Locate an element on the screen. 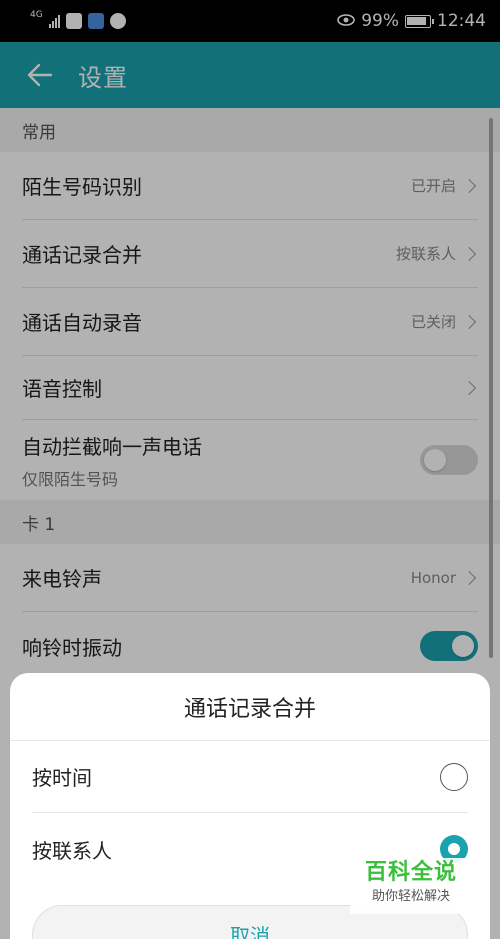 This screenshot has width=500, height=939. radio-button is located at coordinates (454, 776).